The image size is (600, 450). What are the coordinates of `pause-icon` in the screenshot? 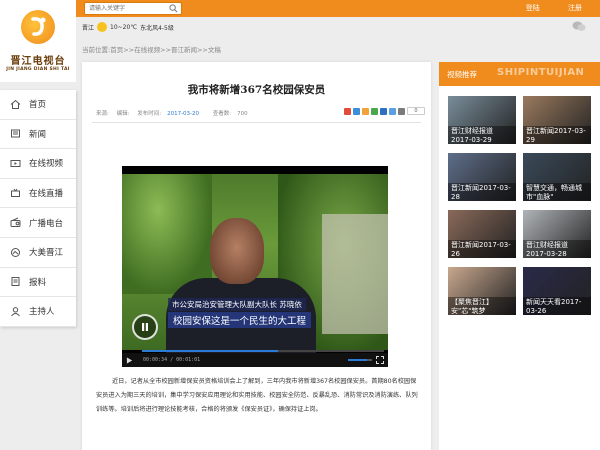 It's located at (145, 327).